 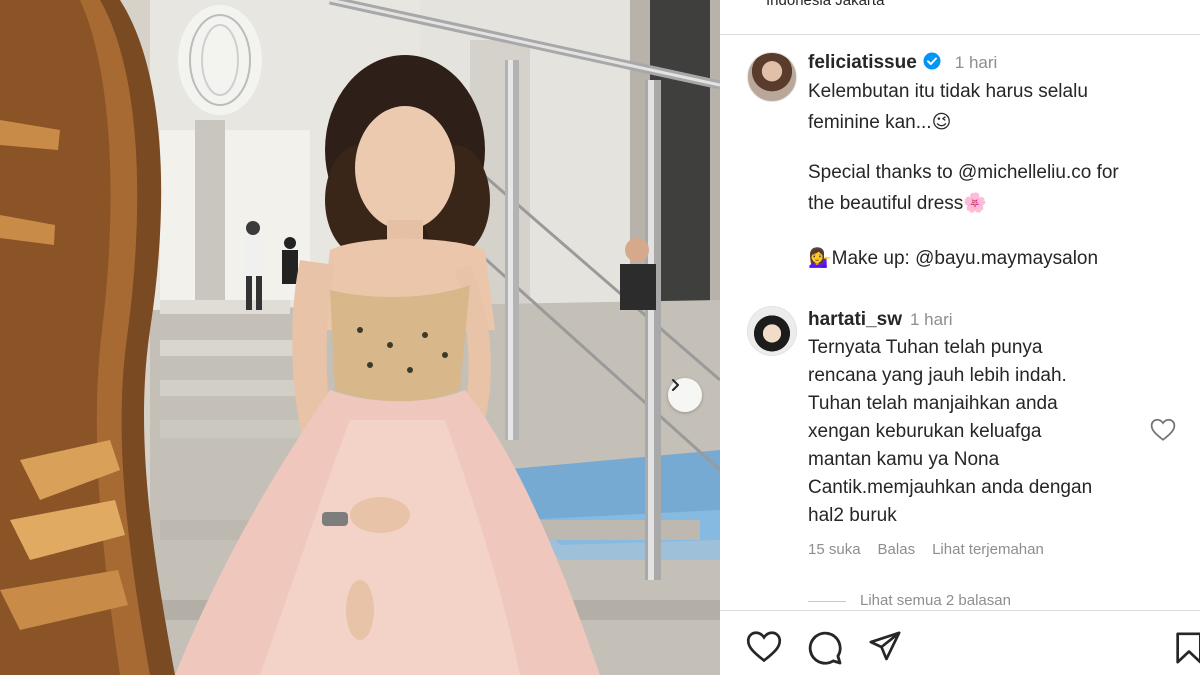 I want to click on view-replies-label: Lihat semua 2 balasan, so click(x=935, y=600).